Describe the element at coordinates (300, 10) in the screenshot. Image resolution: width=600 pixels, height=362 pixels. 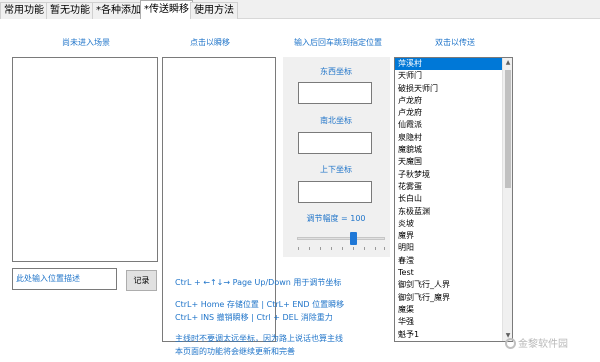
I see `tab-bar: 常用功能 暂无功能 *各种添加 *传送瞬移 使用方法` at that location.